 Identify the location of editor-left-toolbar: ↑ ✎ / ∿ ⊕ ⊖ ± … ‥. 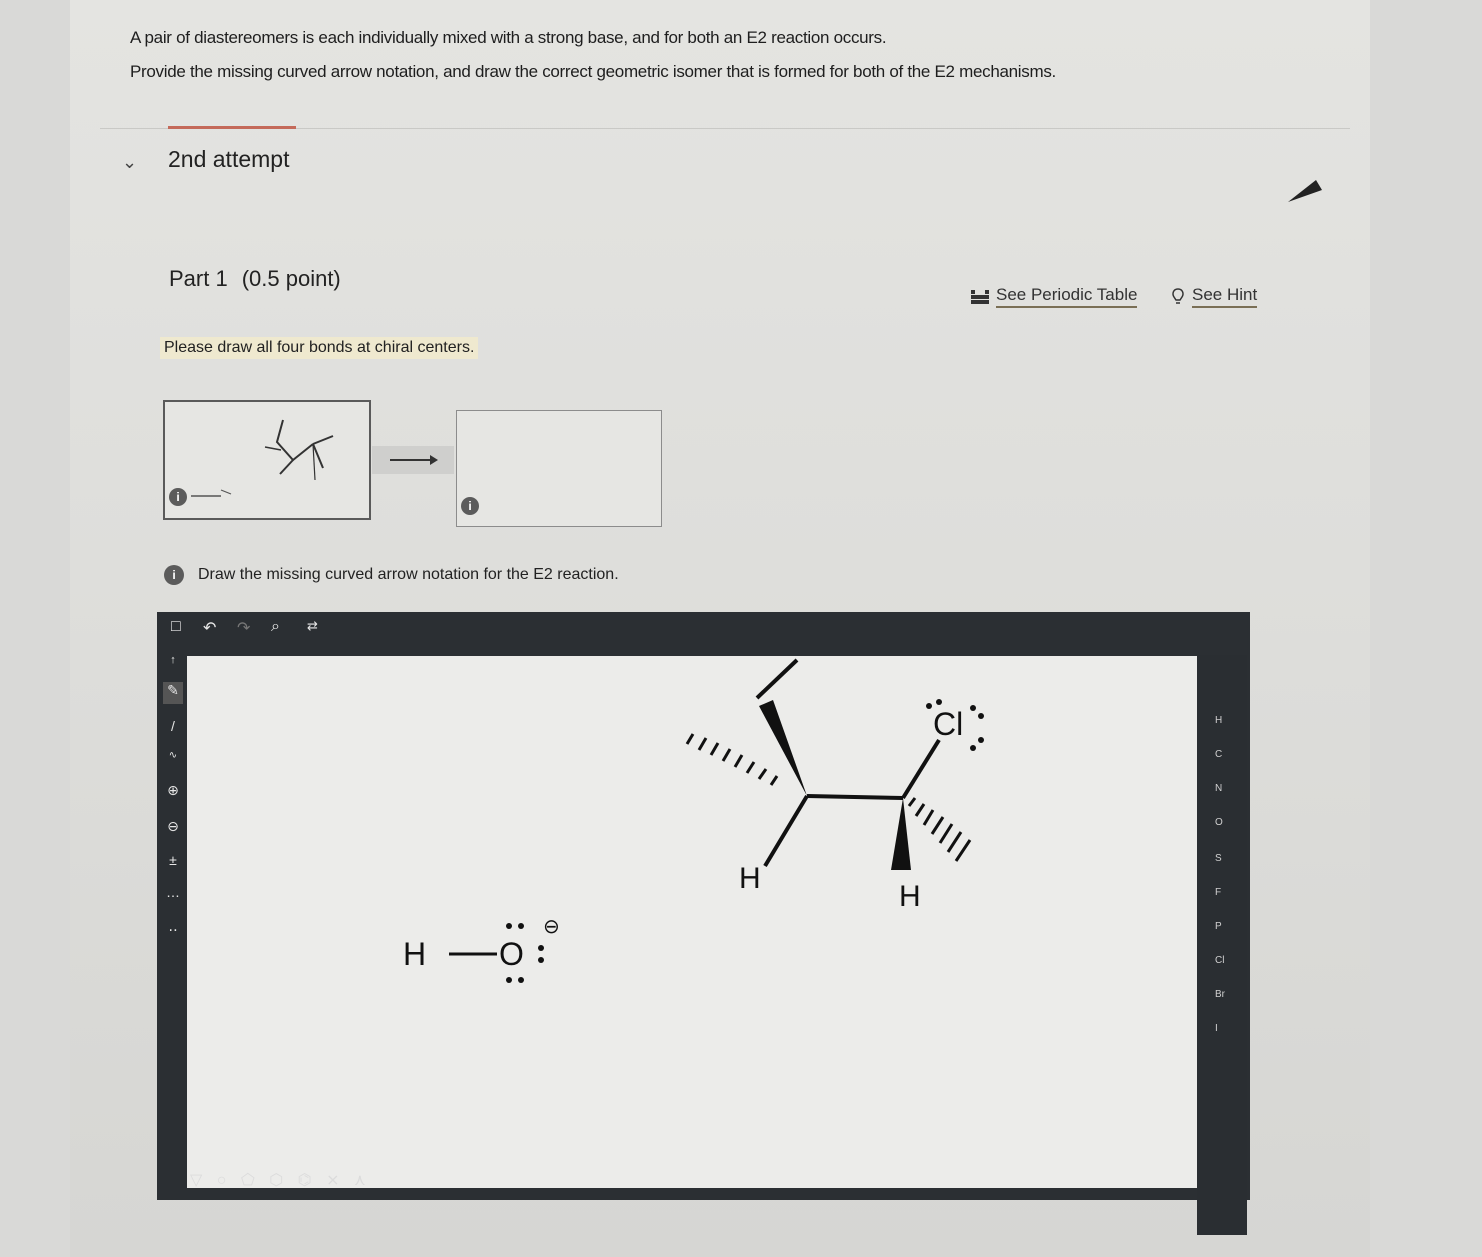
(172, 906).